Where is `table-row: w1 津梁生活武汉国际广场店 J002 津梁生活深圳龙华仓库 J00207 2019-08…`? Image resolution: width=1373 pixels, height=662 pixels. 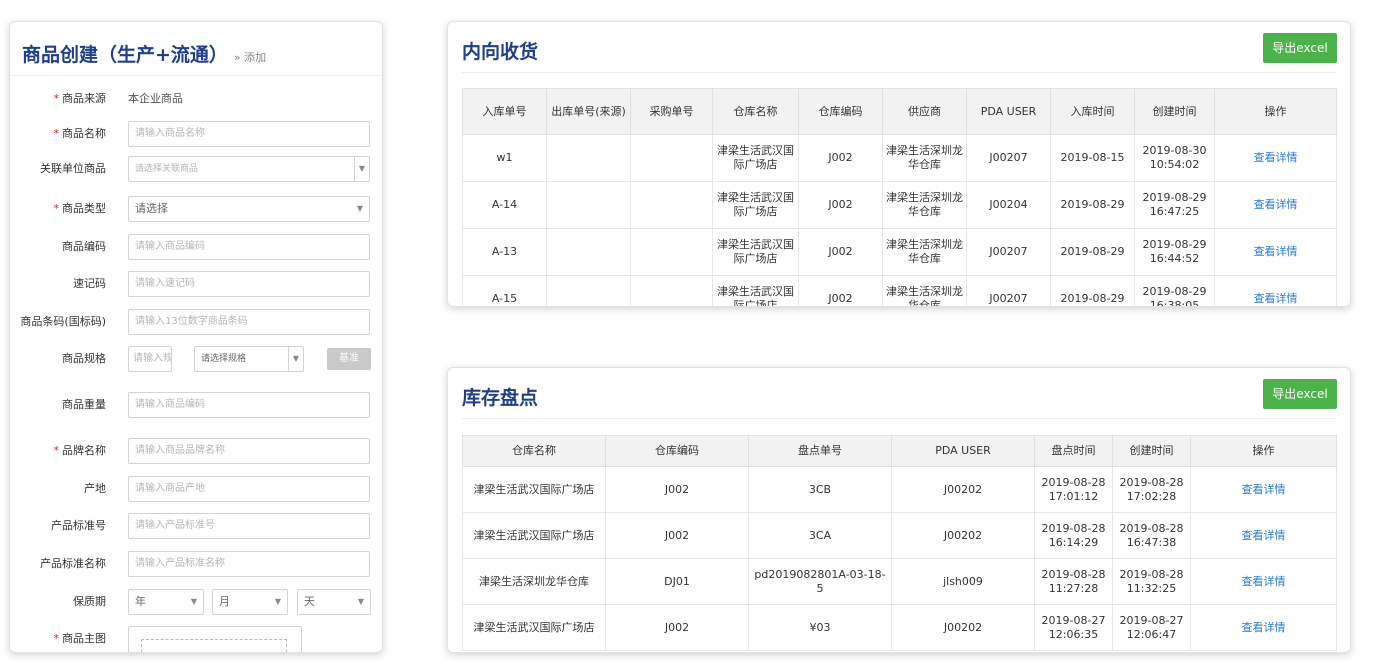
table-row: w1 津梁生活武汉国际广场店 J002 津梁生活深圳龙华仓库 J00207 2019-08… is located at coordinates (899, 158).